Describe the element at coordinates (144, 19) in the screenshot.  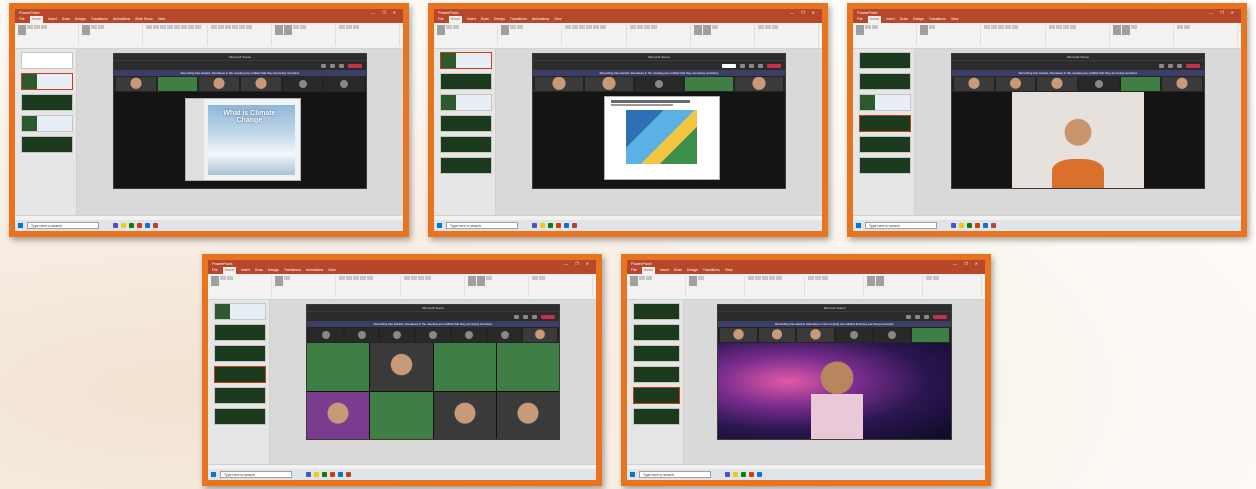
I see `tab-slideshow: Slide Show` at that location.